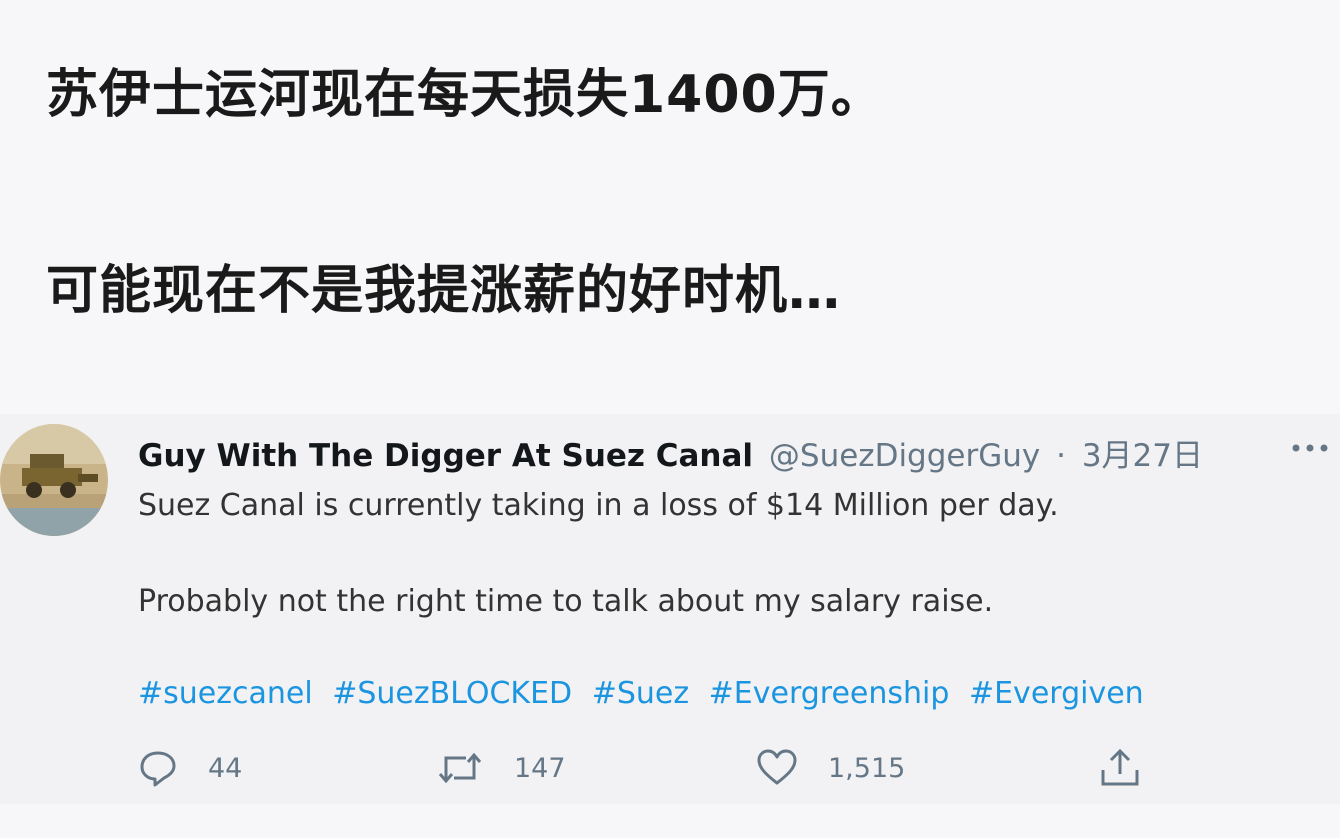 The image size is (1340, 838). I want to click on retweet-icon, so click(460, 768).